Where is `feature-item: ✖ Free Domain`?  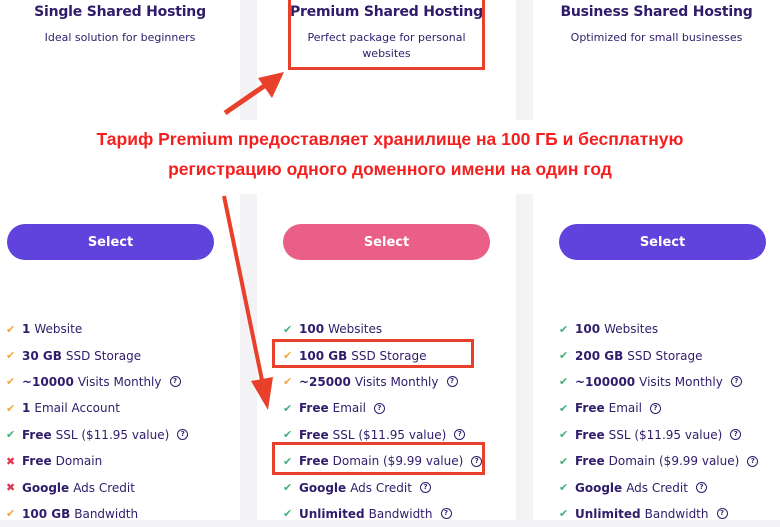 feature-item: ✖ Free Domain is located at coordinates (97, 461).